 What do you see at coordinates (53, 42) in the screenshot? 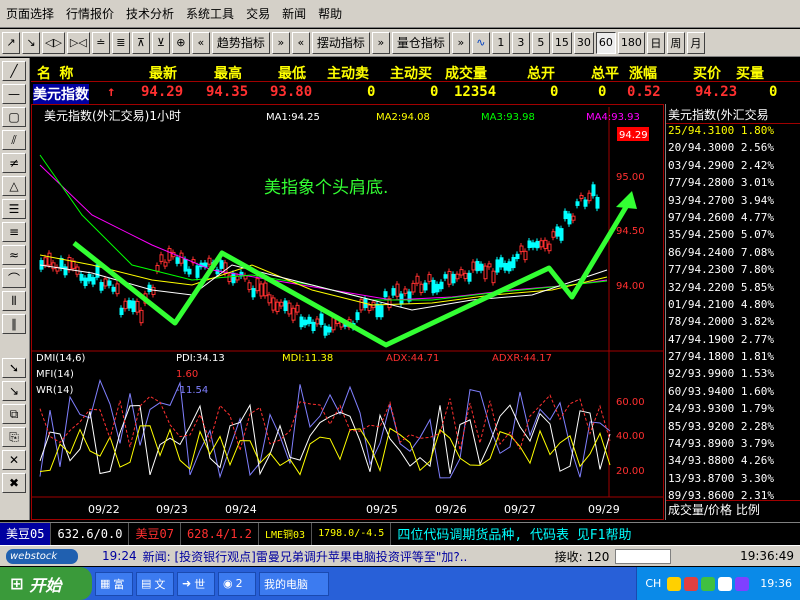
I see `move-left-icon: ◁▷` at bounding box center [53, 42].